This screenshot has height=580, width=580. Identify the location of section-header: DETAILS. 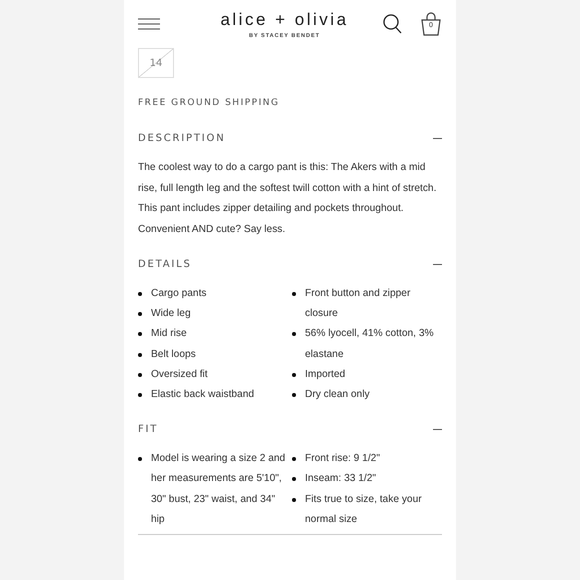
(290, 264).